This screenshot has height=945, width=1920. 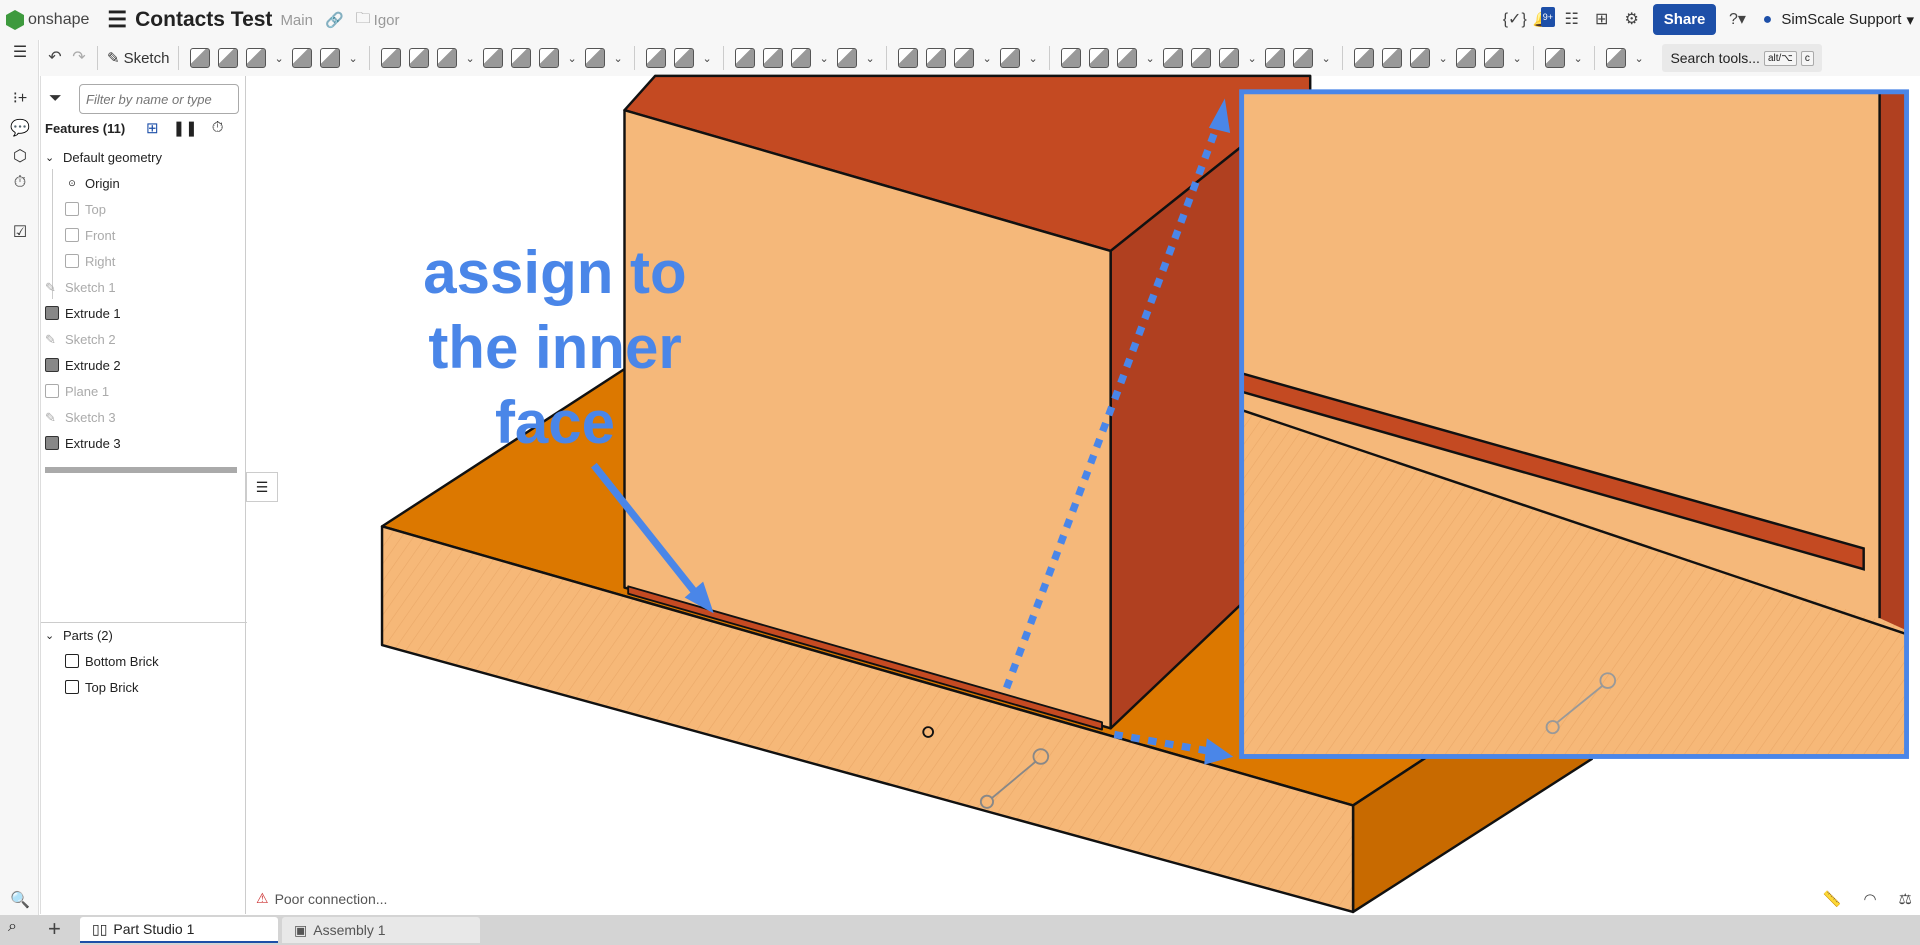 I want to click on mate-connector-icon, so click(x=1173, y=58).